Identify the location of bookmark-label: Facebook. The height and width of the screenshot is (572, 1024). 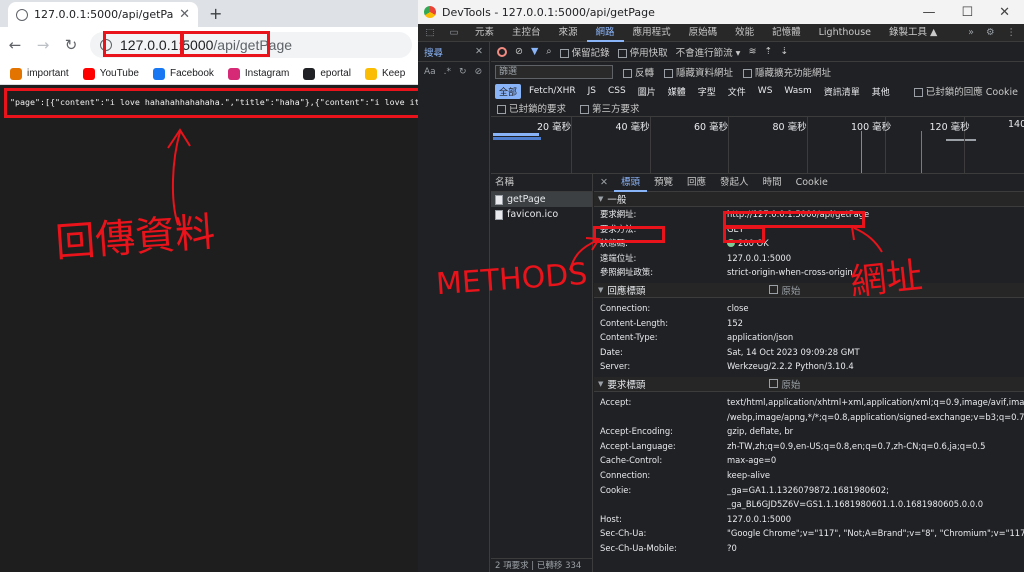
(191, 73).